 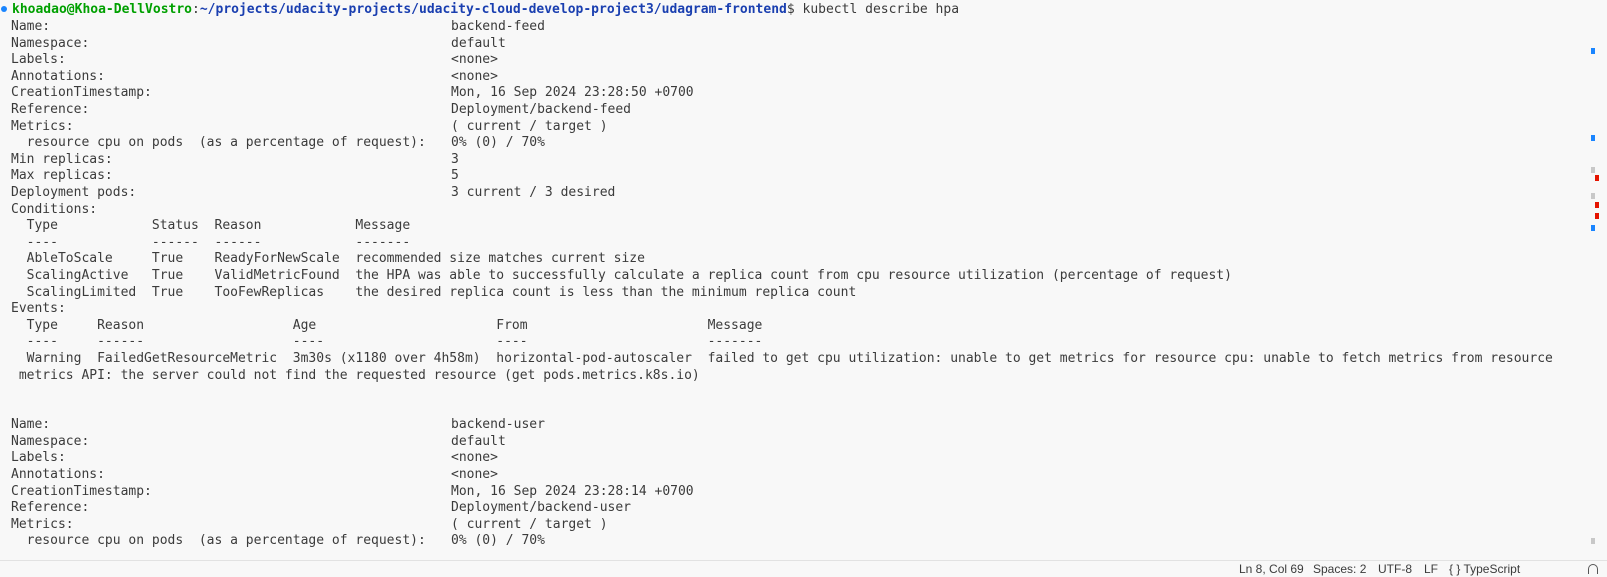 I want to click on hpa1-name-row: Name: backend-feed, so click(x=278, y=26).